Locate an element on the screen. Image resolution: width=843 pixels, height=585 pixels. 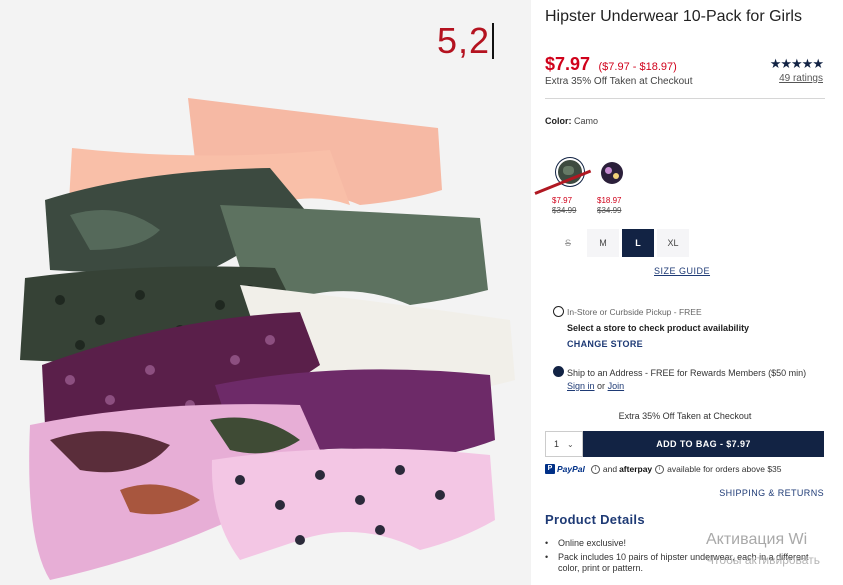
shipping-returns-link: SHIPPING & RETURNS is located at coordinates (771, 493).